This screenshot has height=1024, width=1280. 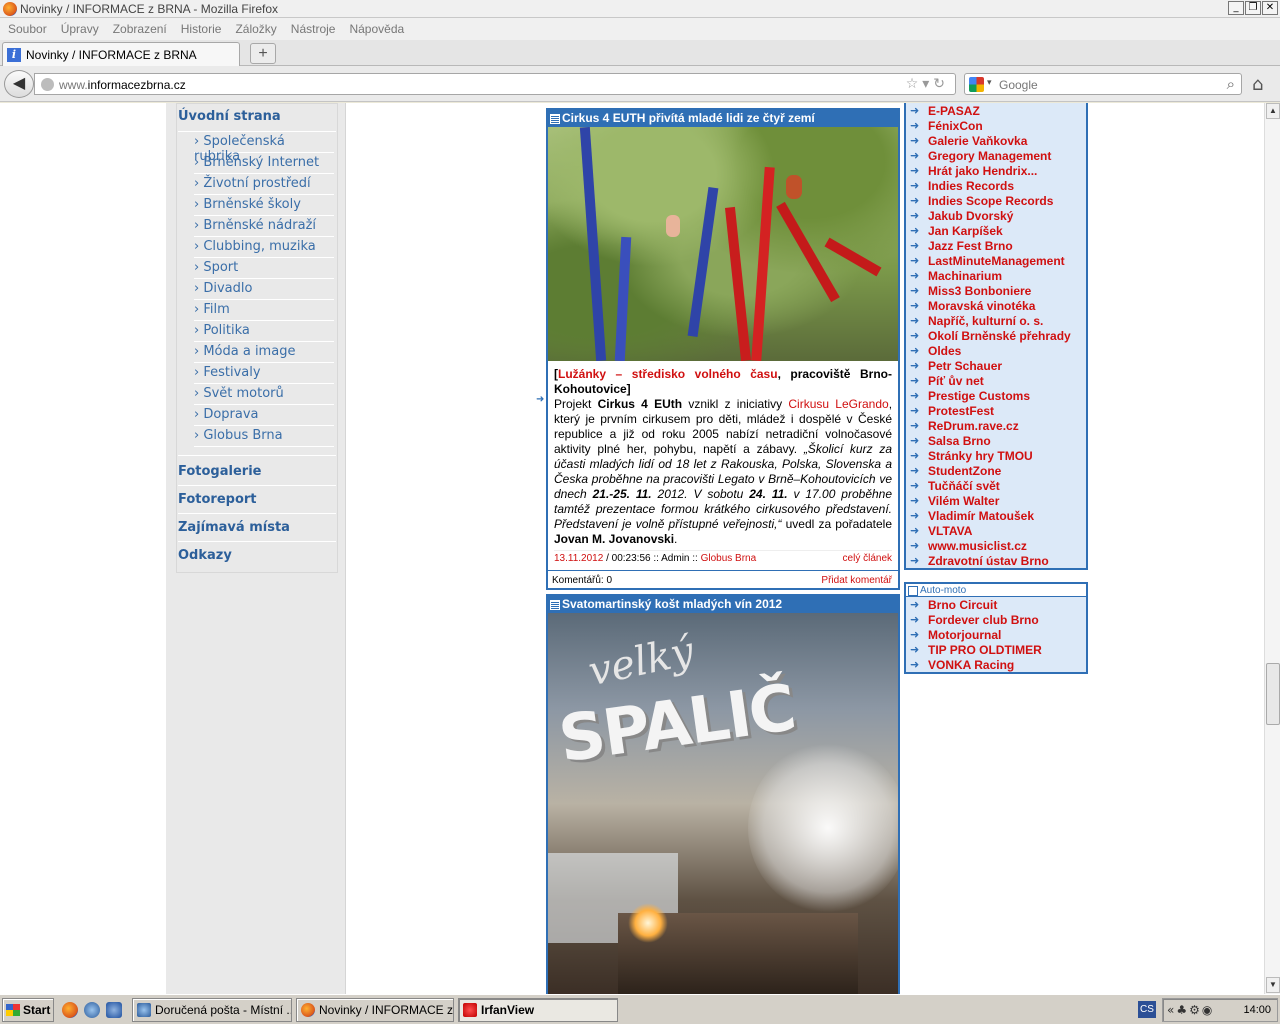 I want to click on link-row: ➜ VLTAVA, so click(x=996, y=530).